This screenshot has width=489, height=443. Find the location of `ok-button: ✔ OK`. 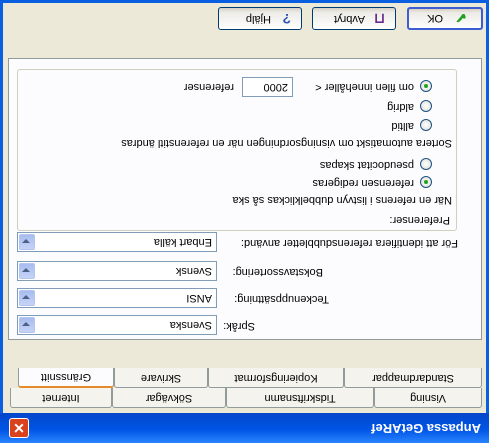

ok-button: ✔ OK is located at coordinates (445, 18).